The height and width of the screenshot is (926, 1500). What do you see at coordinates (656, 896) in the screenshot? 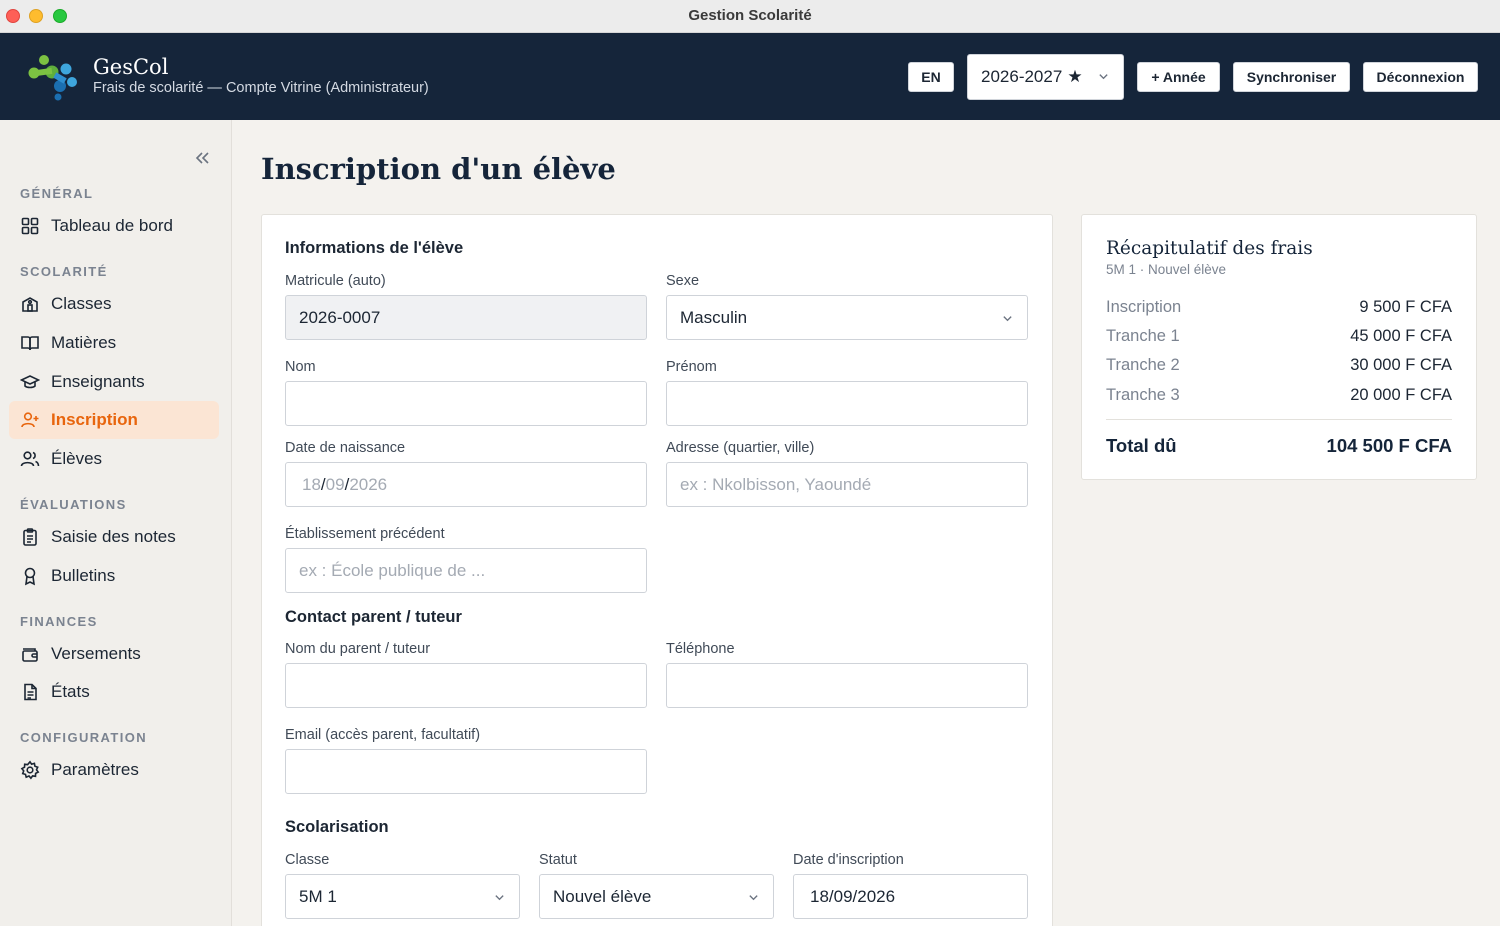
I see `statut-select: Nouvel élève` at bounding box center [656, 896].